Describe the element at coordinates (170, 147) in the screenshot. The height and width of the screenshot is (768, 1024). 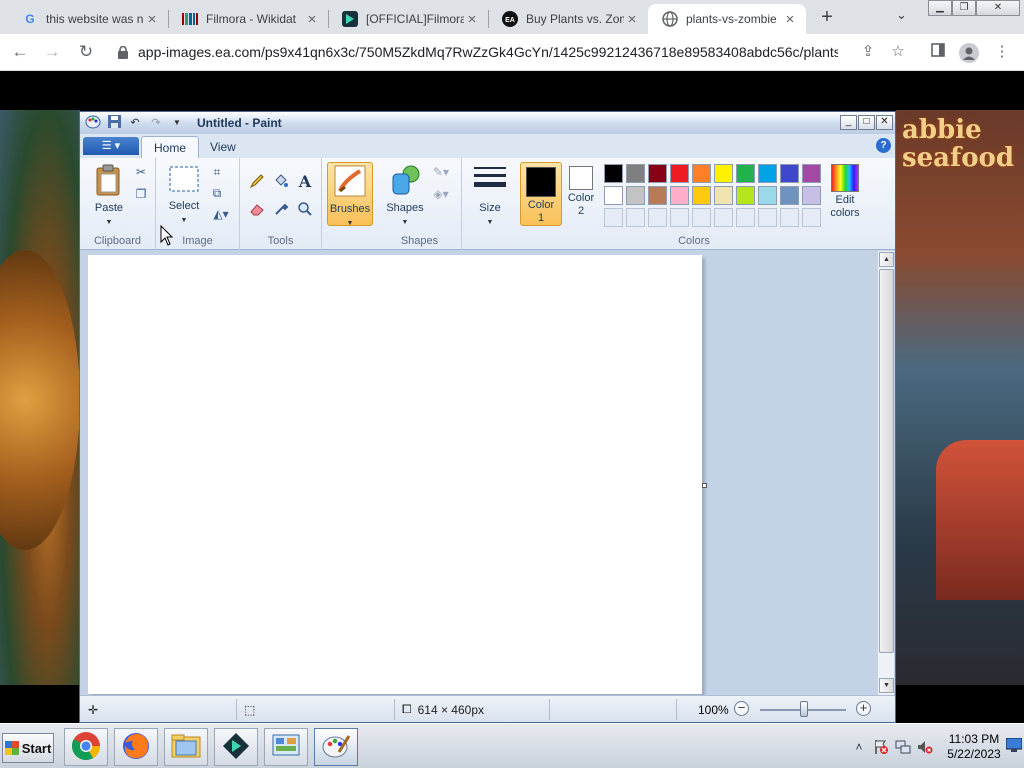
I see `tab-home: Home` at that location.